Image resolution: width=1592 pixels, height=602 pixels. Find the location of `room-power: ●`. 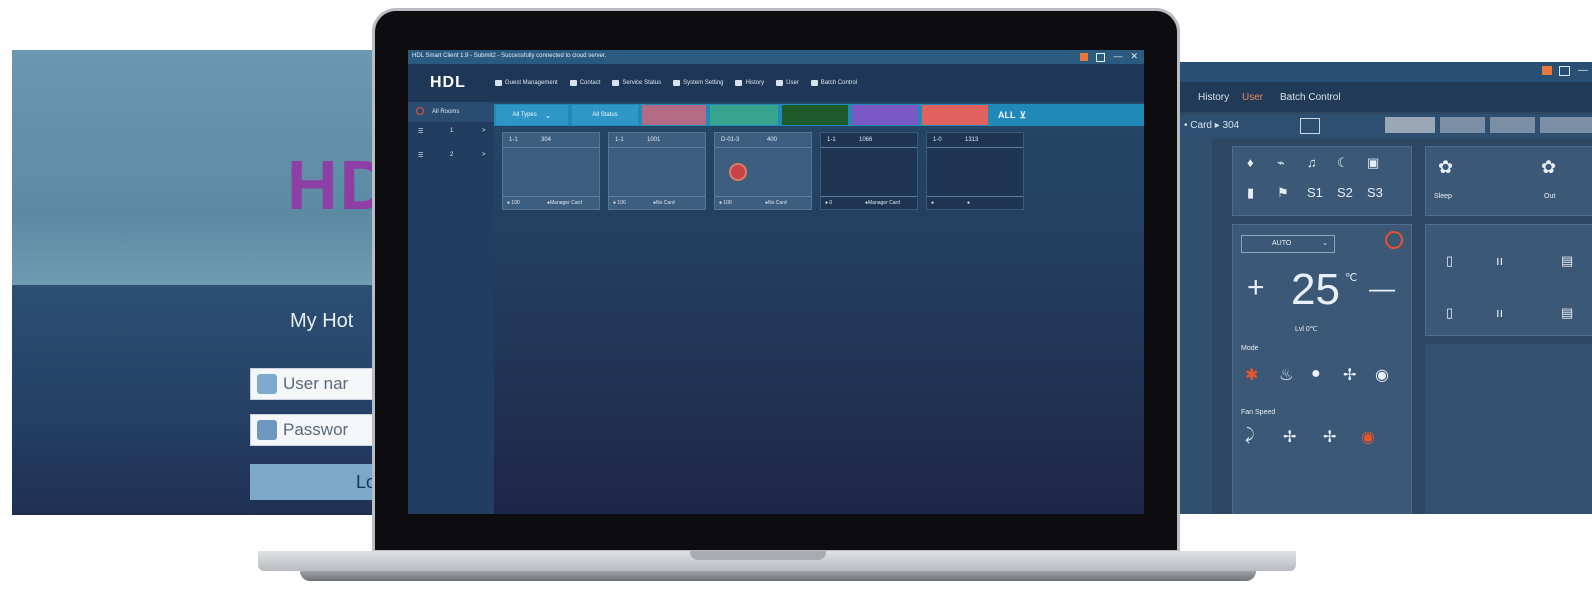

room-power: ● is located at coordinates (933, 203).